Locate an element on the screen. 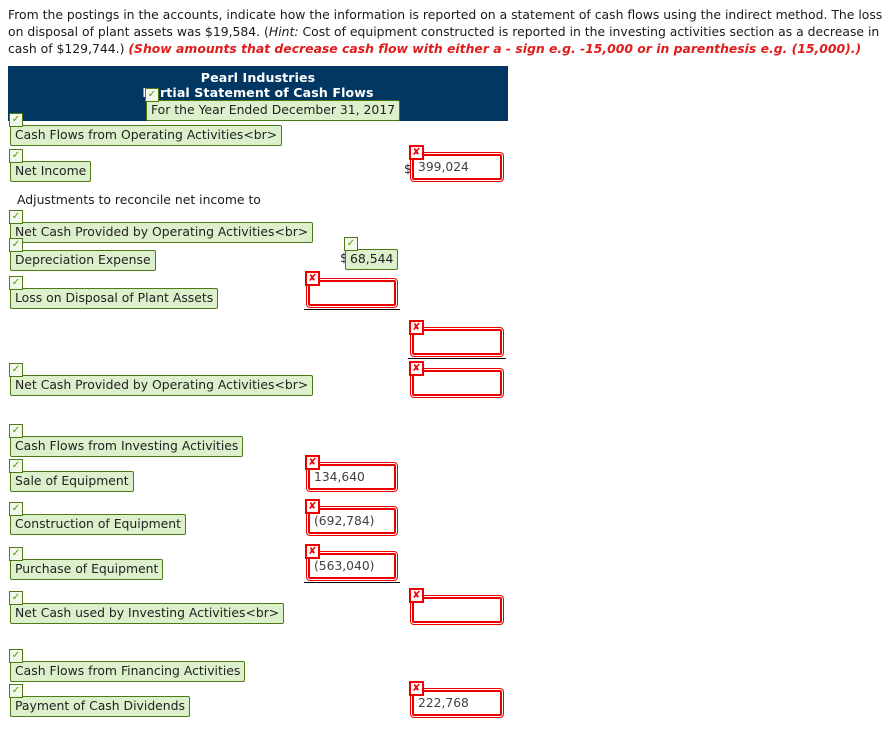 The image size is (891, 739). sale-of-equipment-input-box: ✘ is located at coordinates (351, 473).